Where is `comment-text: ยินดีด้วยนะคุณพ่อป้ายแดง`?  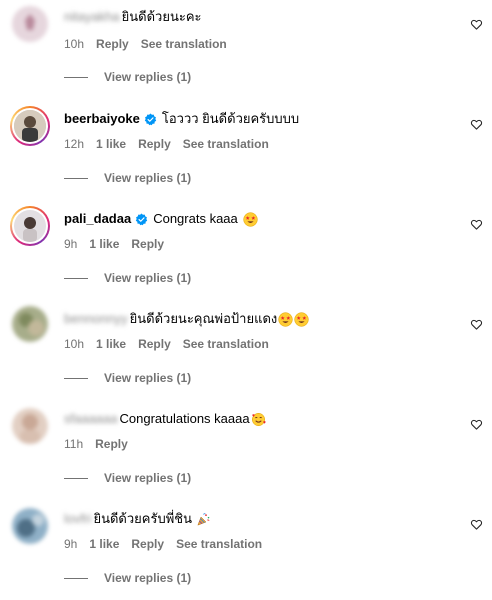 comment-text: ยินดีด้วยนะคุณพ่อป้ายแดง is located at coordinates (203, 318).